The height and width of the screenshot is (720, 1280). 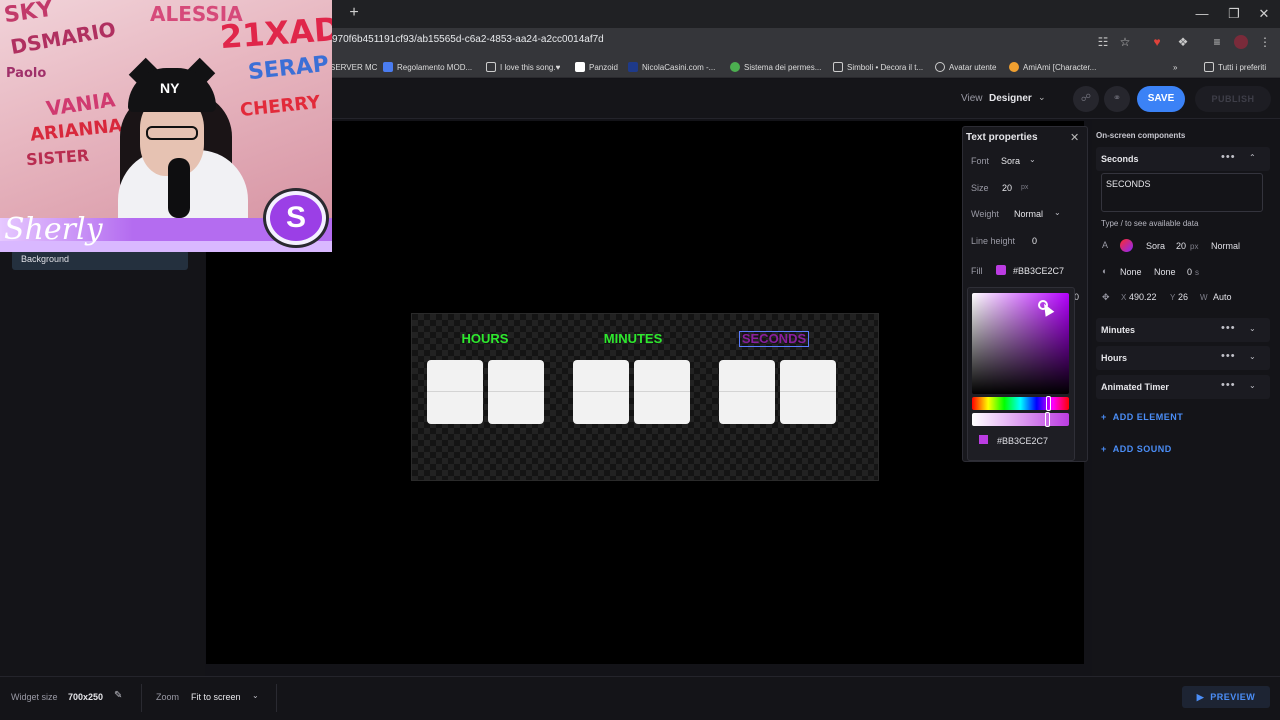 I want to click on fill-color-swatch, so click(x=1001, y=270).